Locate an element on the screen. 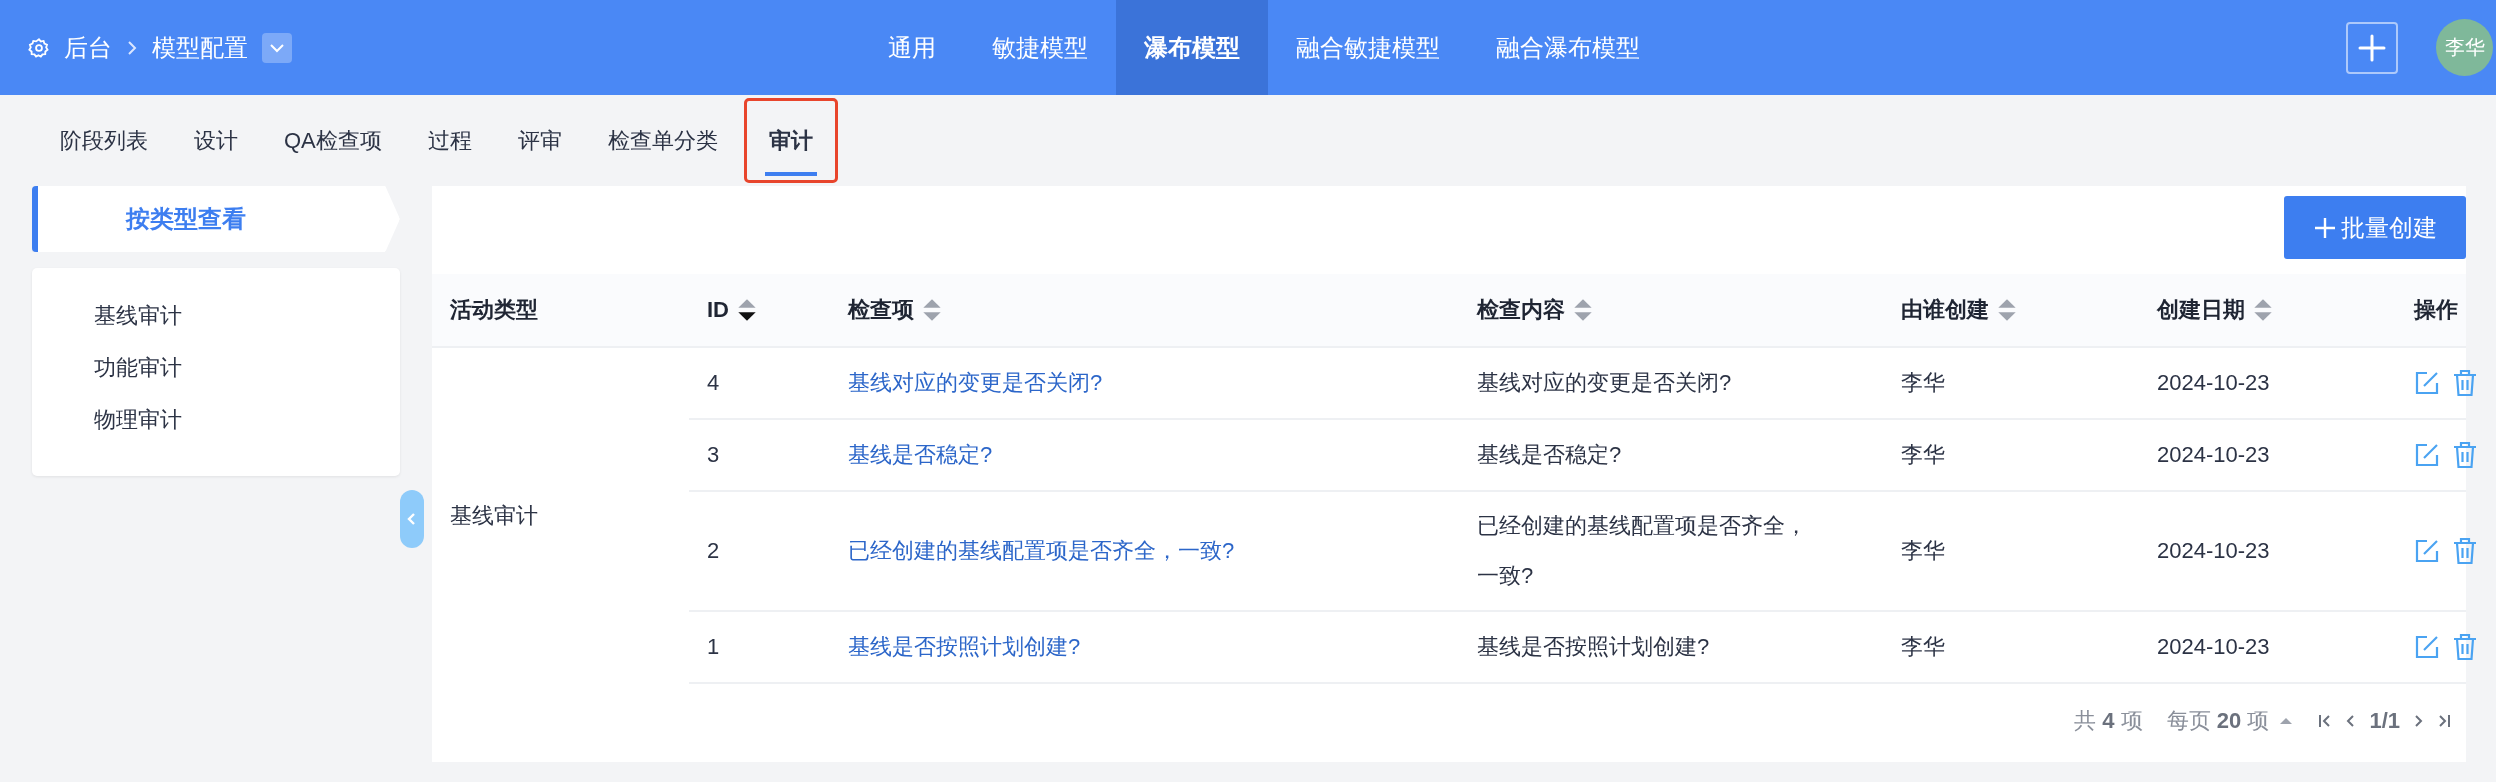 The width and height of the screenshot is (2496, 782). column-header: 创建日期 is located at coordinates (2201, 310).